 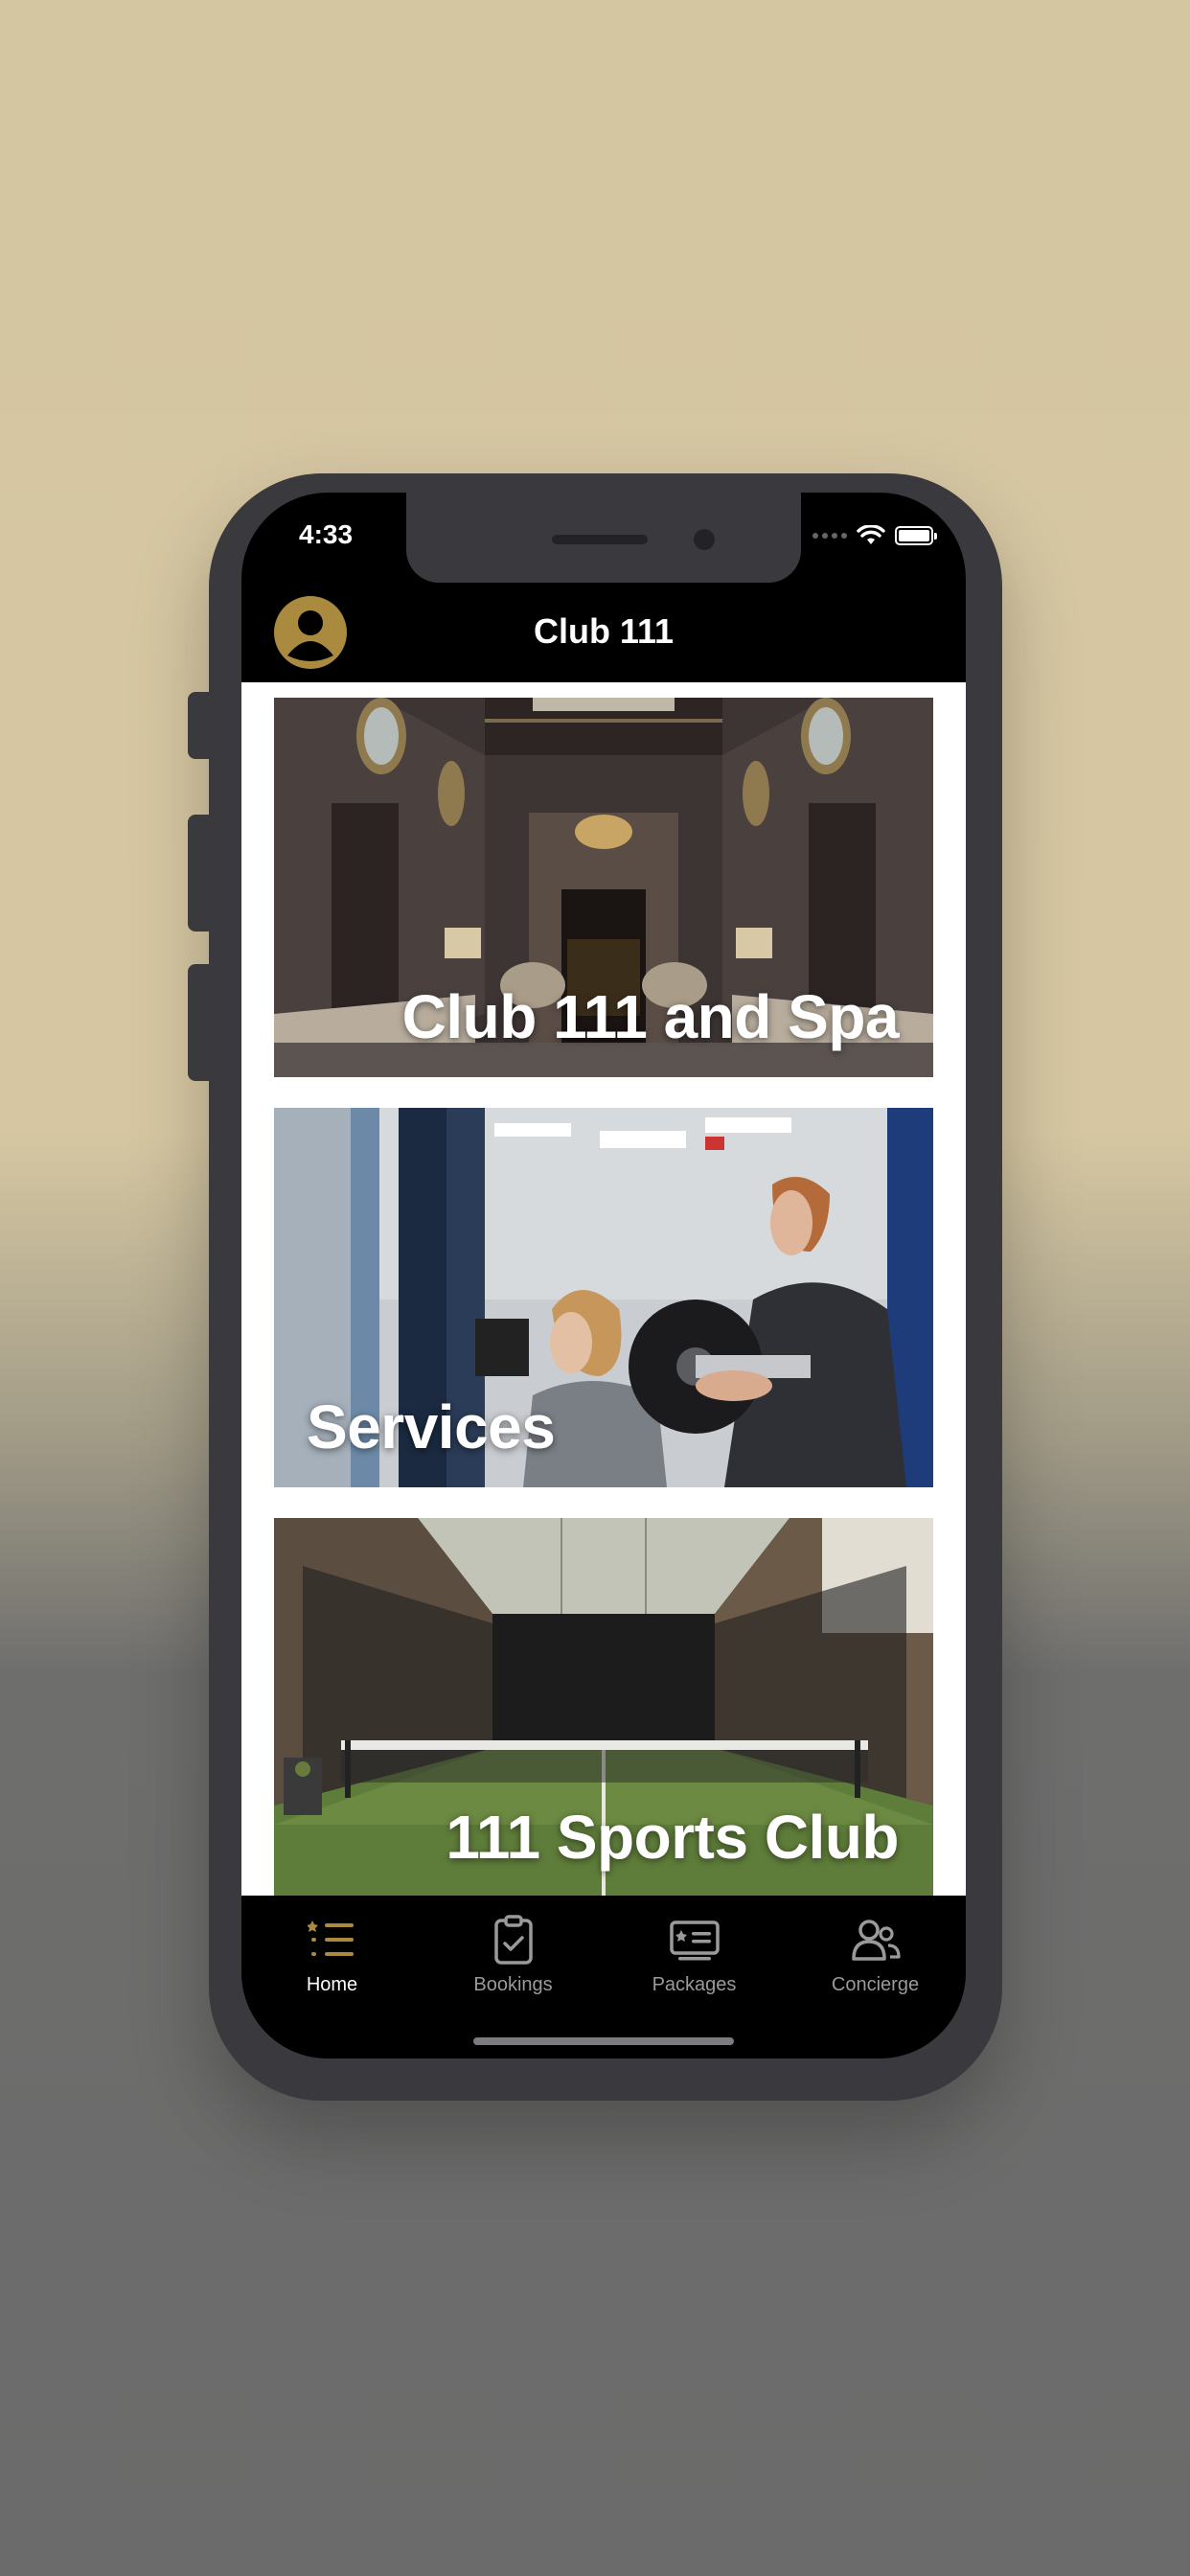 What do you see at coordinates (332, 1984) in the screenshot?
I see `tab-label: Home` at bounding box center [332, 1984].